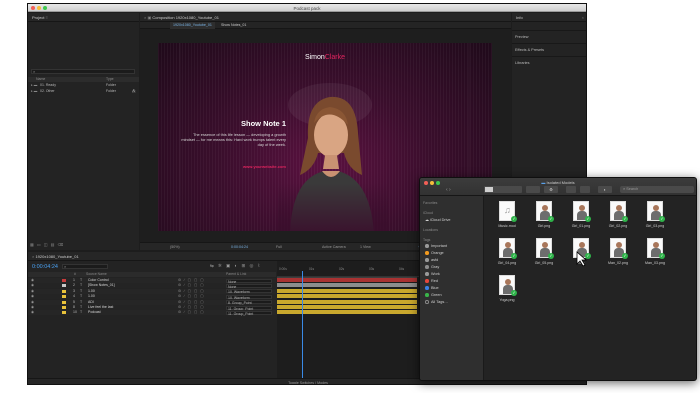 The width and height of the screenshot is (700, 393). Describe the element at coordinates (571, 189) in the screenshot. I see `share-button` at that location.